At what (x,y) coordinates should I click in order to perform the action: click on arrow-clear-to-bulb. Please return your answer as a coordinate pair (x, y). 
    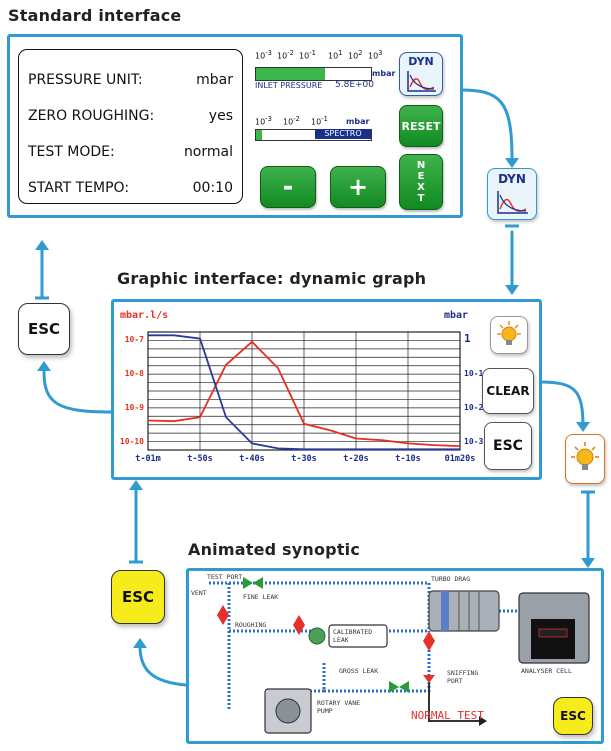
    Looking at the image, I should click on (561, 404).